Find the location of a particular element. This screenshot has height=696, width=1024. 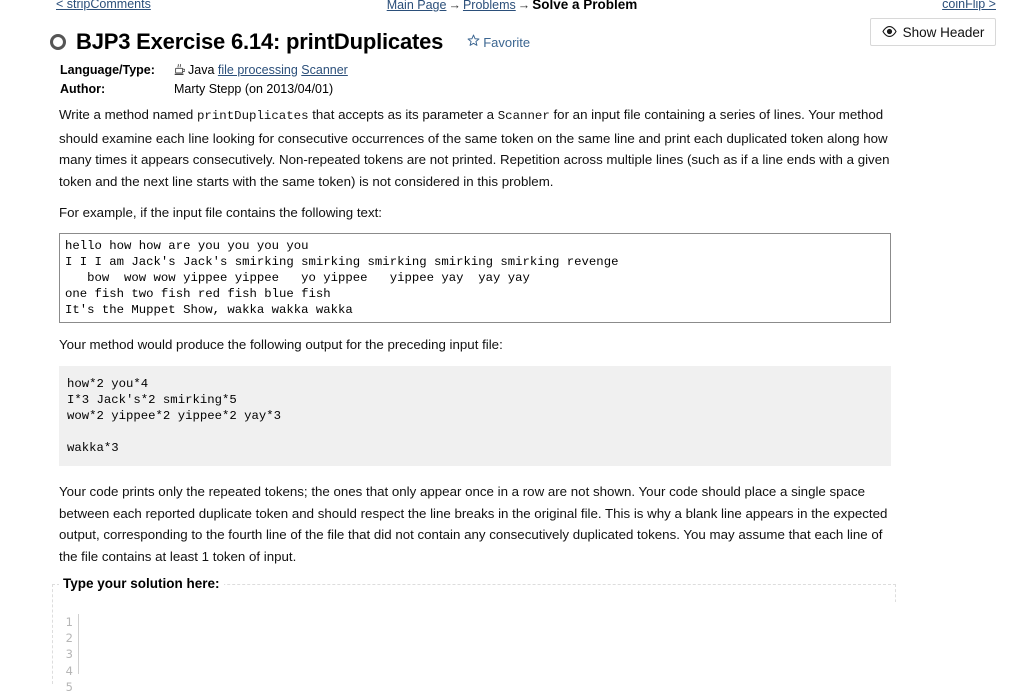

favorite-label: Favorite is located at coordinates (507, 42).